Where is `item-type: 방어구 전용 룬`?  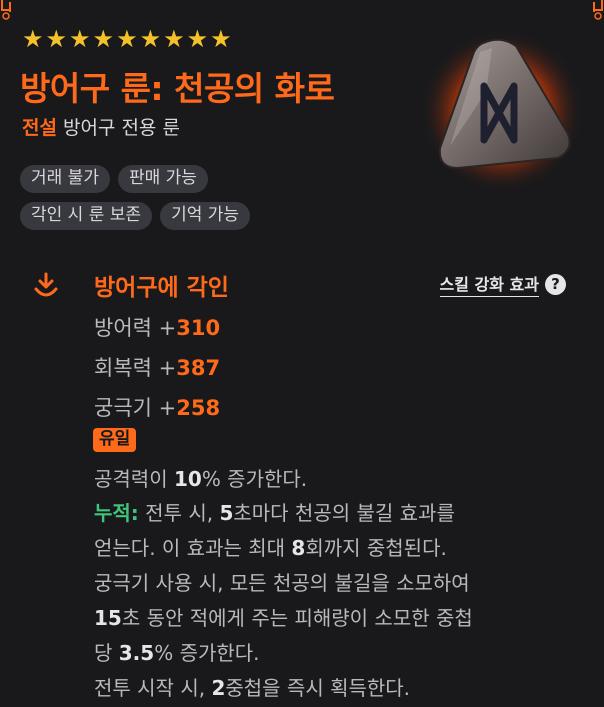
item-type: 방어구 전용 룬 is located at coordinates (121, 128).